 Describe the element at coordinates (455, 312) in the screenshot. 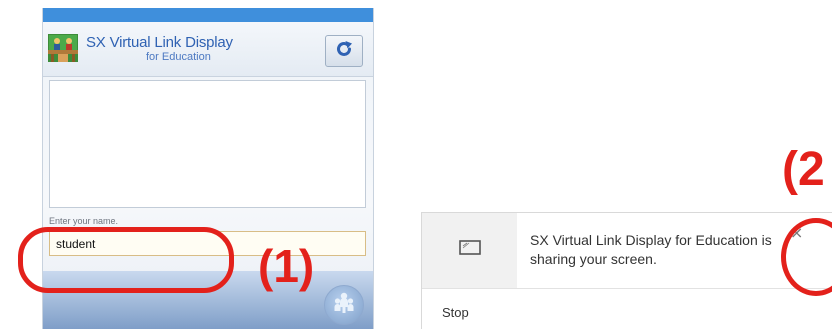

I see `stop-button: Stop` at that location.